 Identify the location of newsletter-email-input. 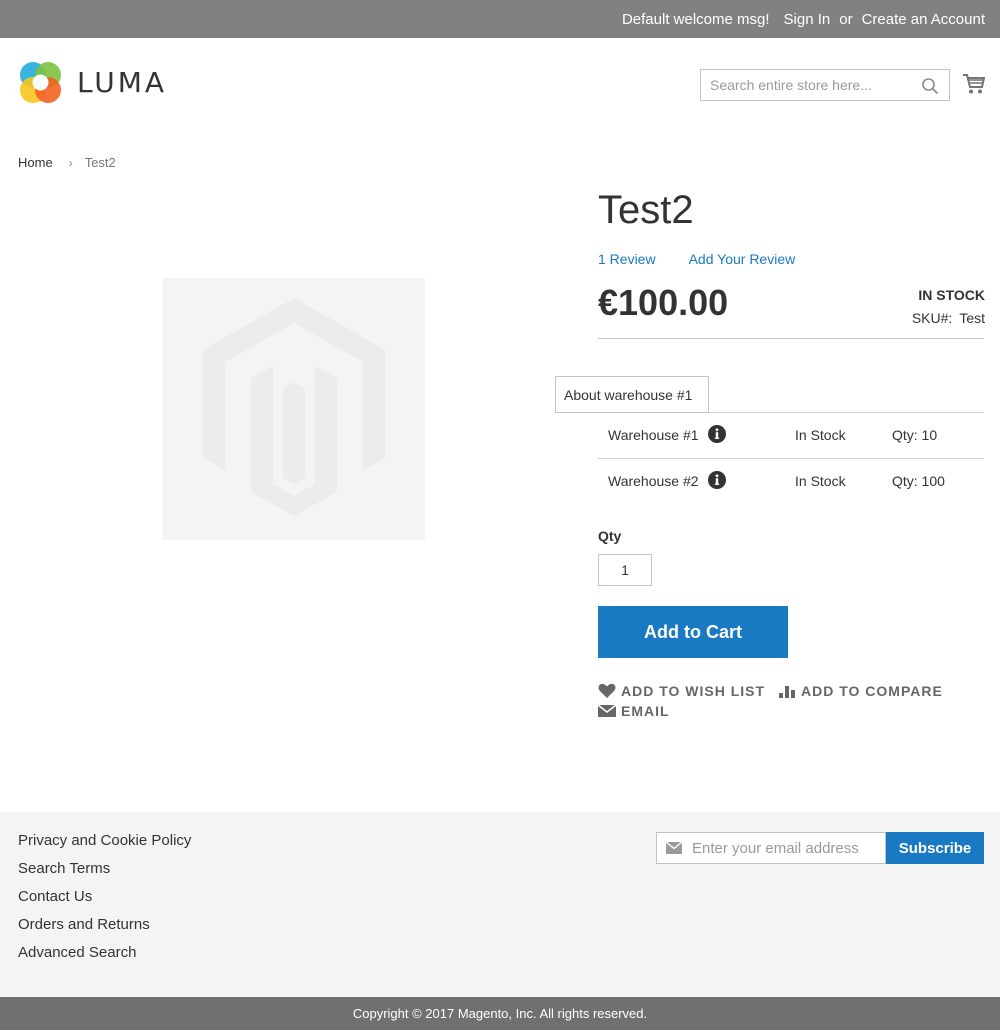
(787, 848).